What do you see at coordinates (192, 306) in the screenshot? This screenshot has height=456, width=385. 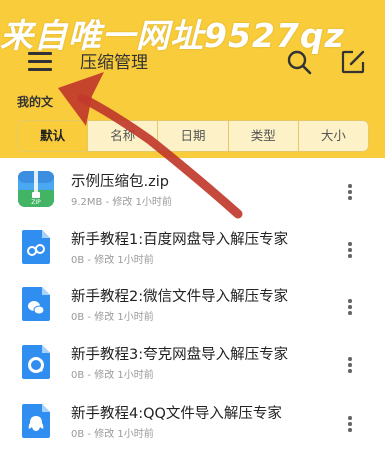 I see `file-row: 新手教程2:微信文件导入解压专家 0B - 修改 1小时前` at bounding box center [192, 306].